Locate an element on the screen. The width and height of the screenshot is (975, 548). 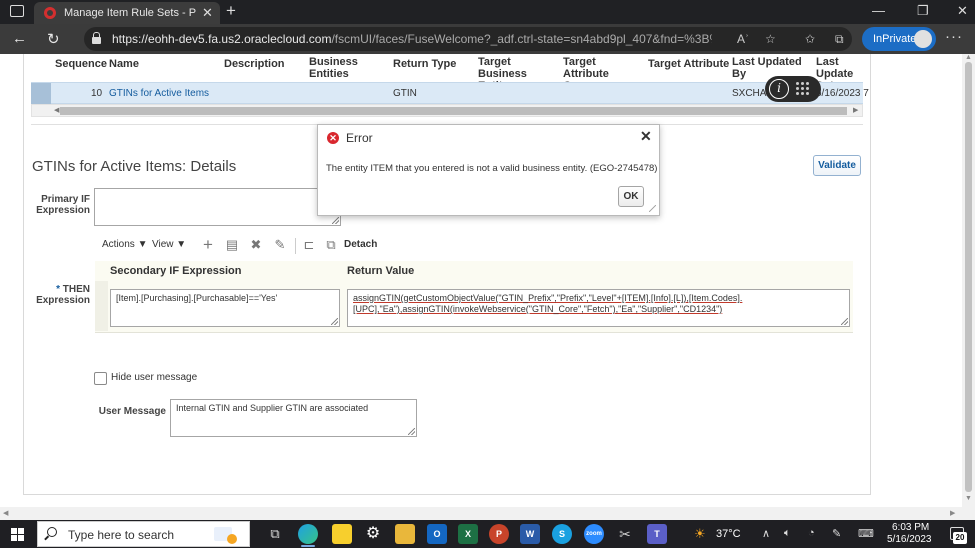
volume-icon: 🔈︎ is located at coordinates (787, 533).